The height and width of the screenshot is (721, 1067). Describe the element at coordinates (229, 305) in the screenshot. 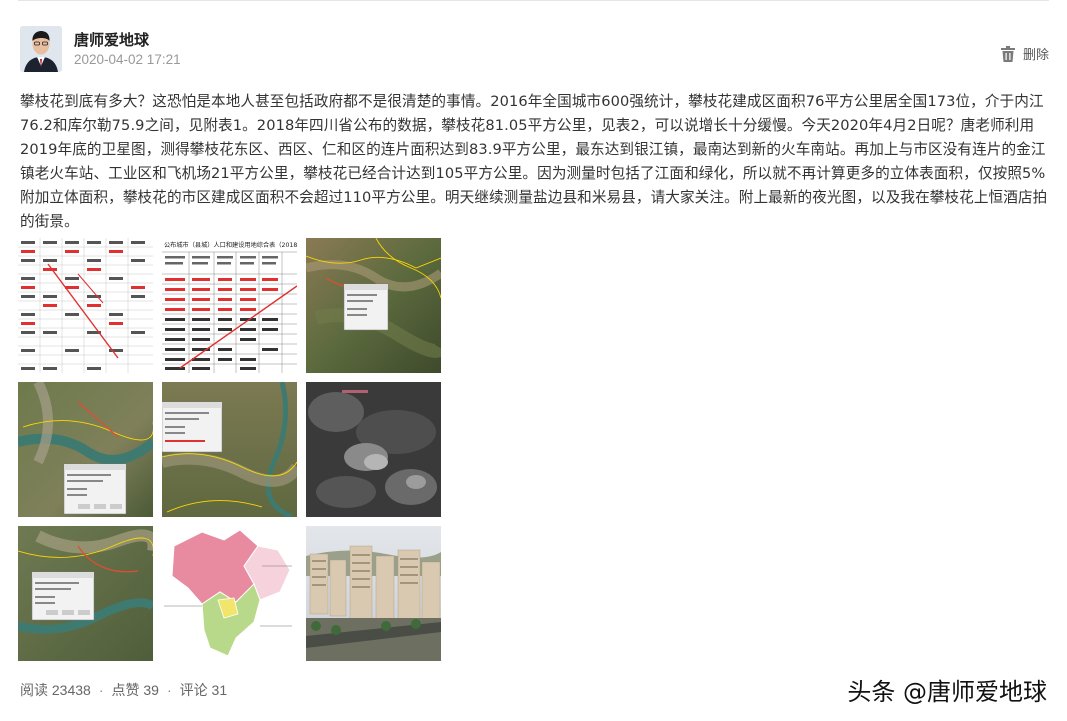

I see `sichuan-stats-table-image: 公布城市（县城）人口和建设用地综合表（2018` at that location.